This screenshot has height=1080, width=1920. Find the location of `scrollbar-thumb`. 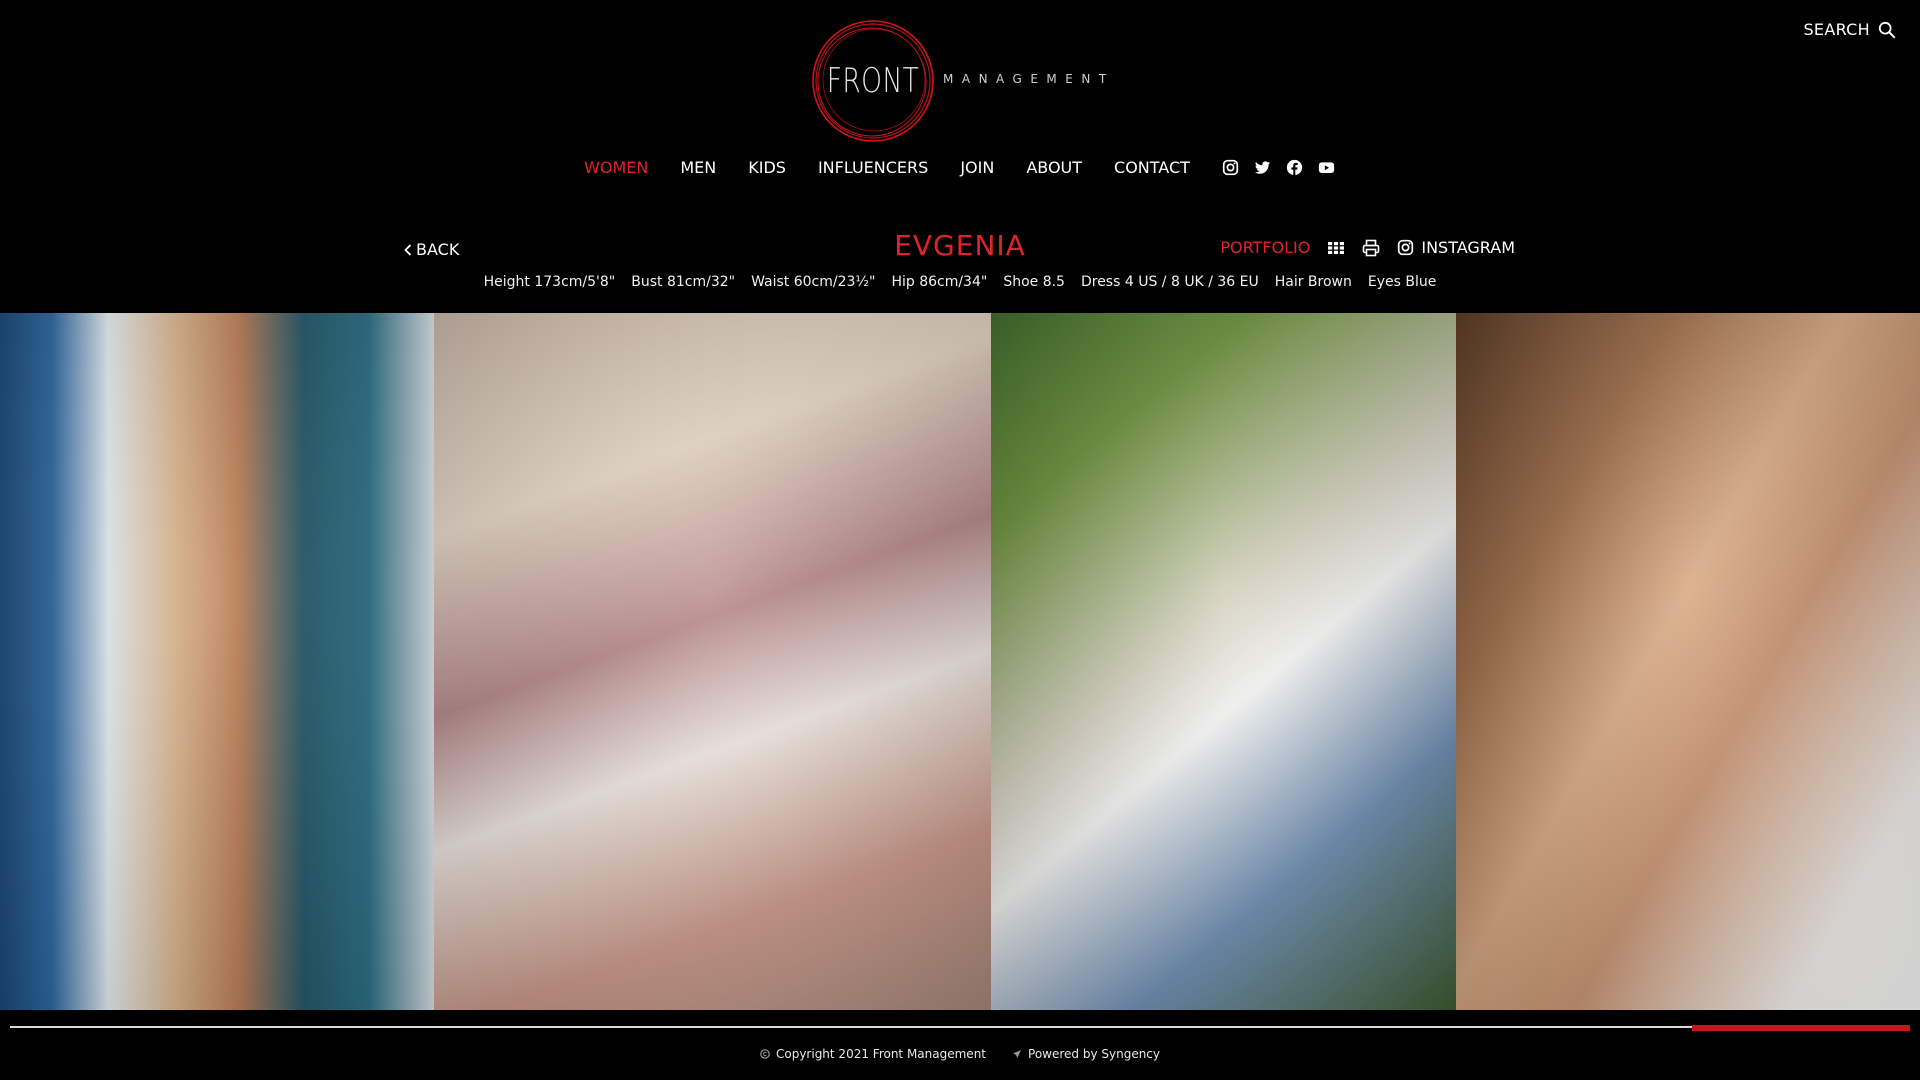

scrollbar-thumb is located at coordinates (1800, 1028).